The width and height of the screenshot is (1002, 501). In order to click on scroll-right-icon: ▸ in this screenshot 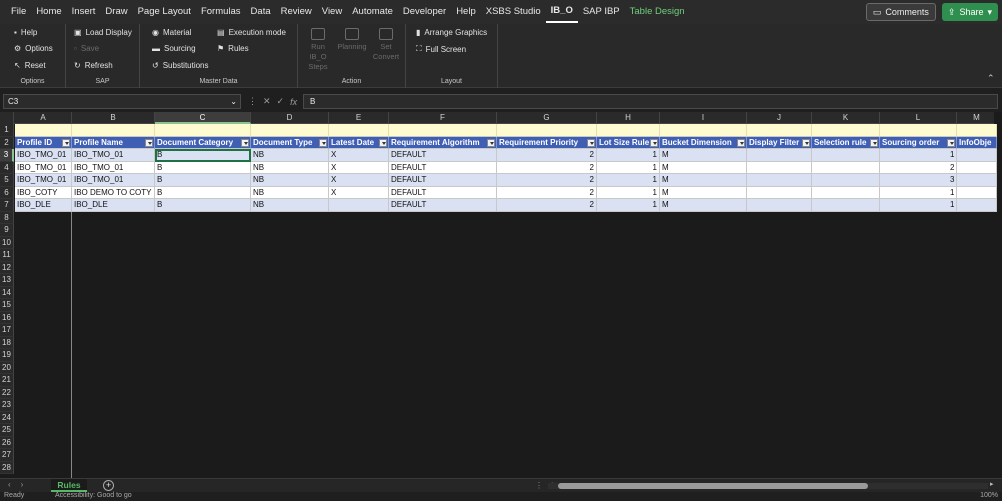, I will do `click(992, 484)`.